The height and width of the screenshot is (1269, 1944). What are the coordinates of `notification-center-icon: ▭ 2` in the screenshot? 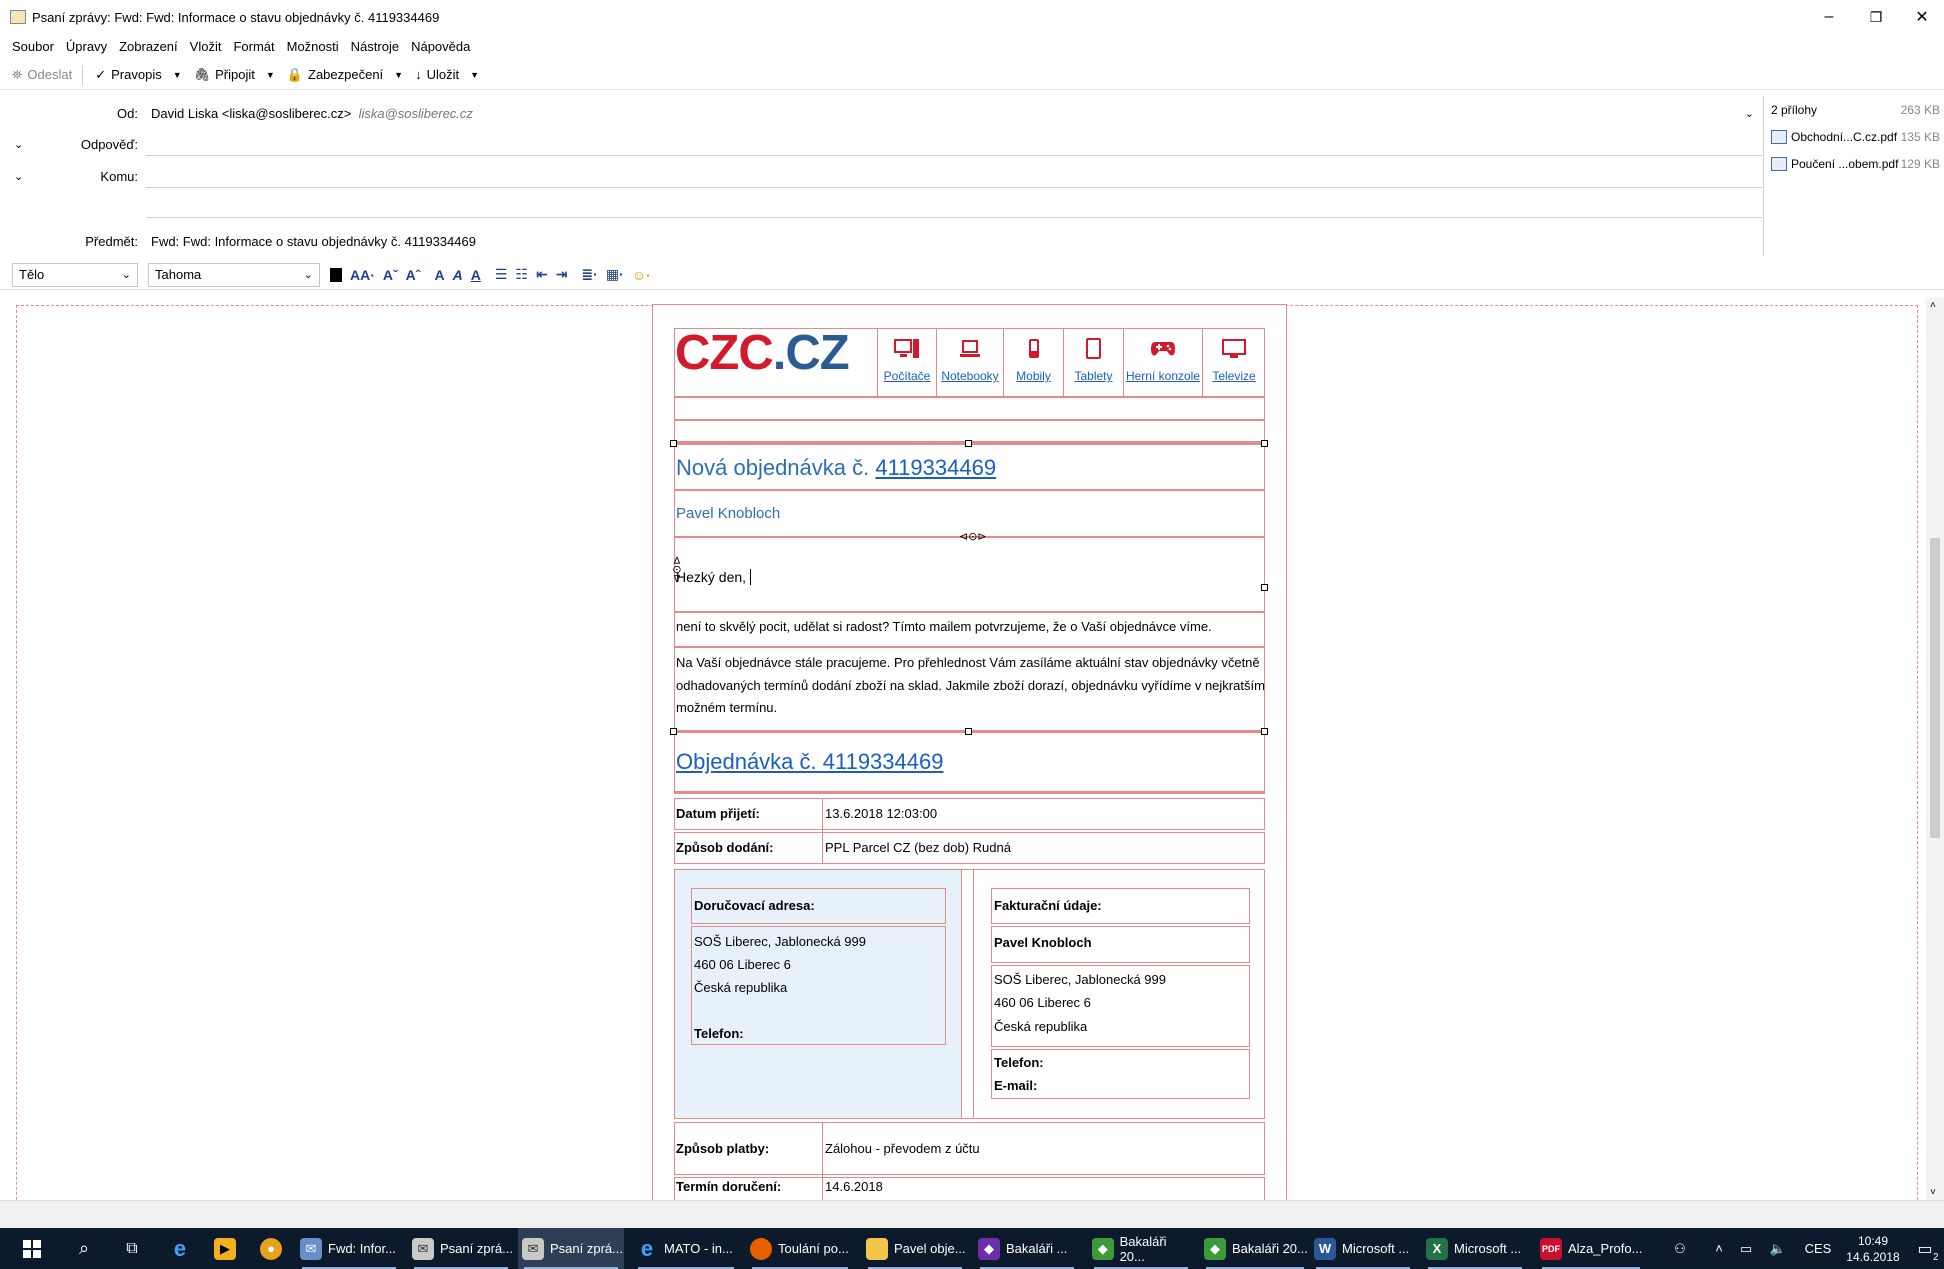 It's located at (1923, 1248).